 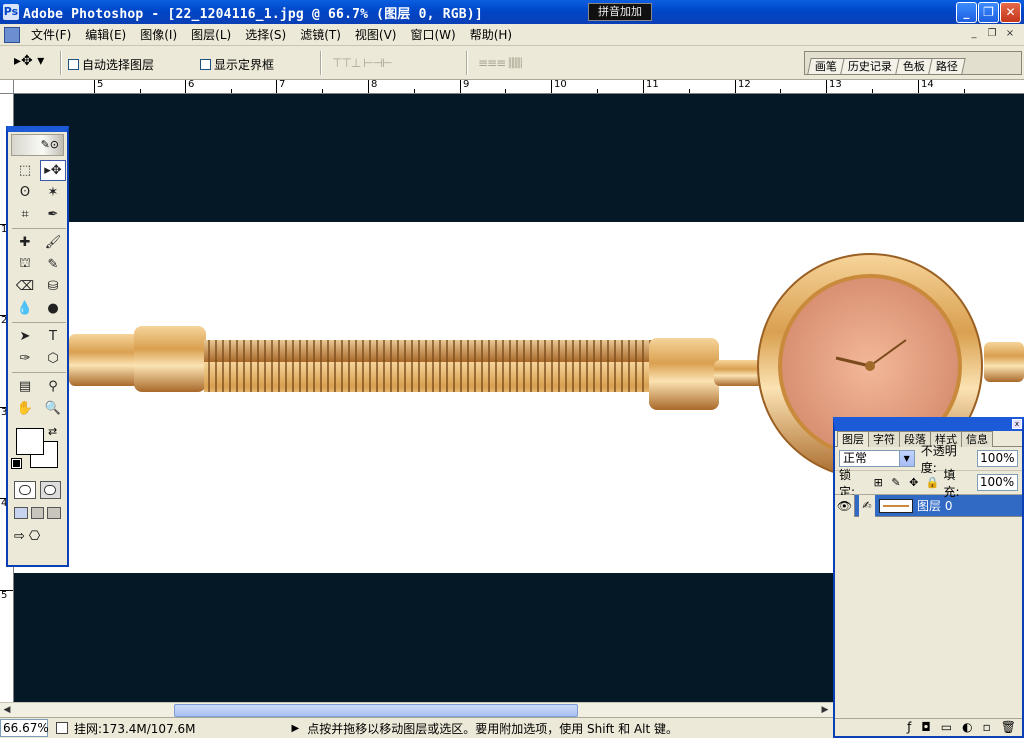 I want to click on blend-mode-select: 正常 ▼, so click(x=877, y=458).